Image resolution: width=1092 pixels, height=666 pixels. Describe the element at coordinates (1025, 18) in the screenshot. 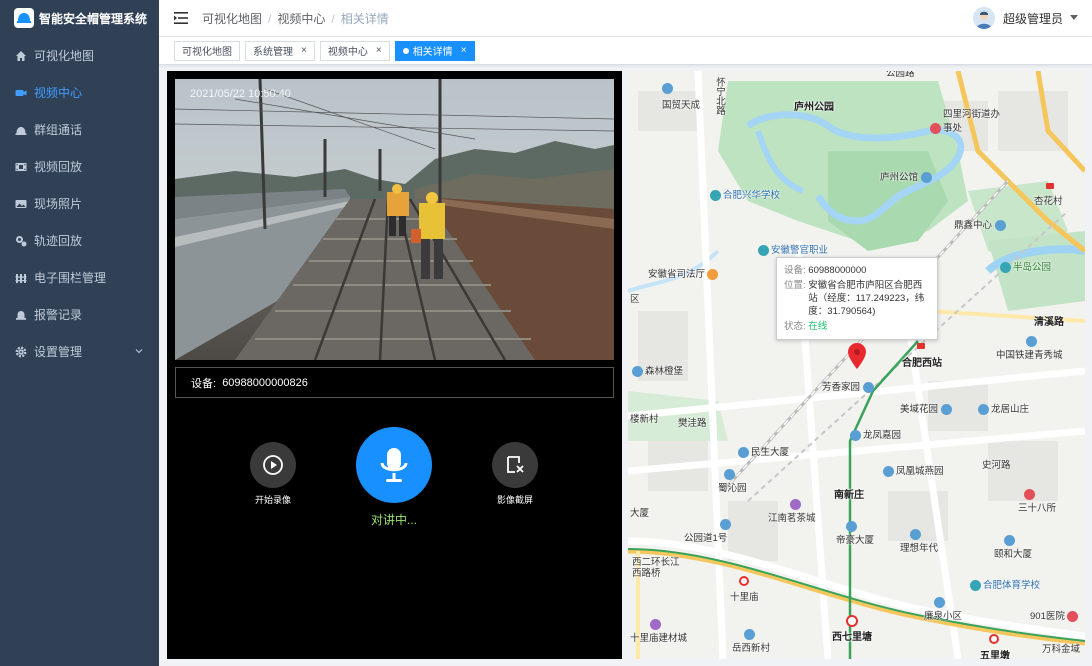

I see `user-menu: 超级管理员` at that location.